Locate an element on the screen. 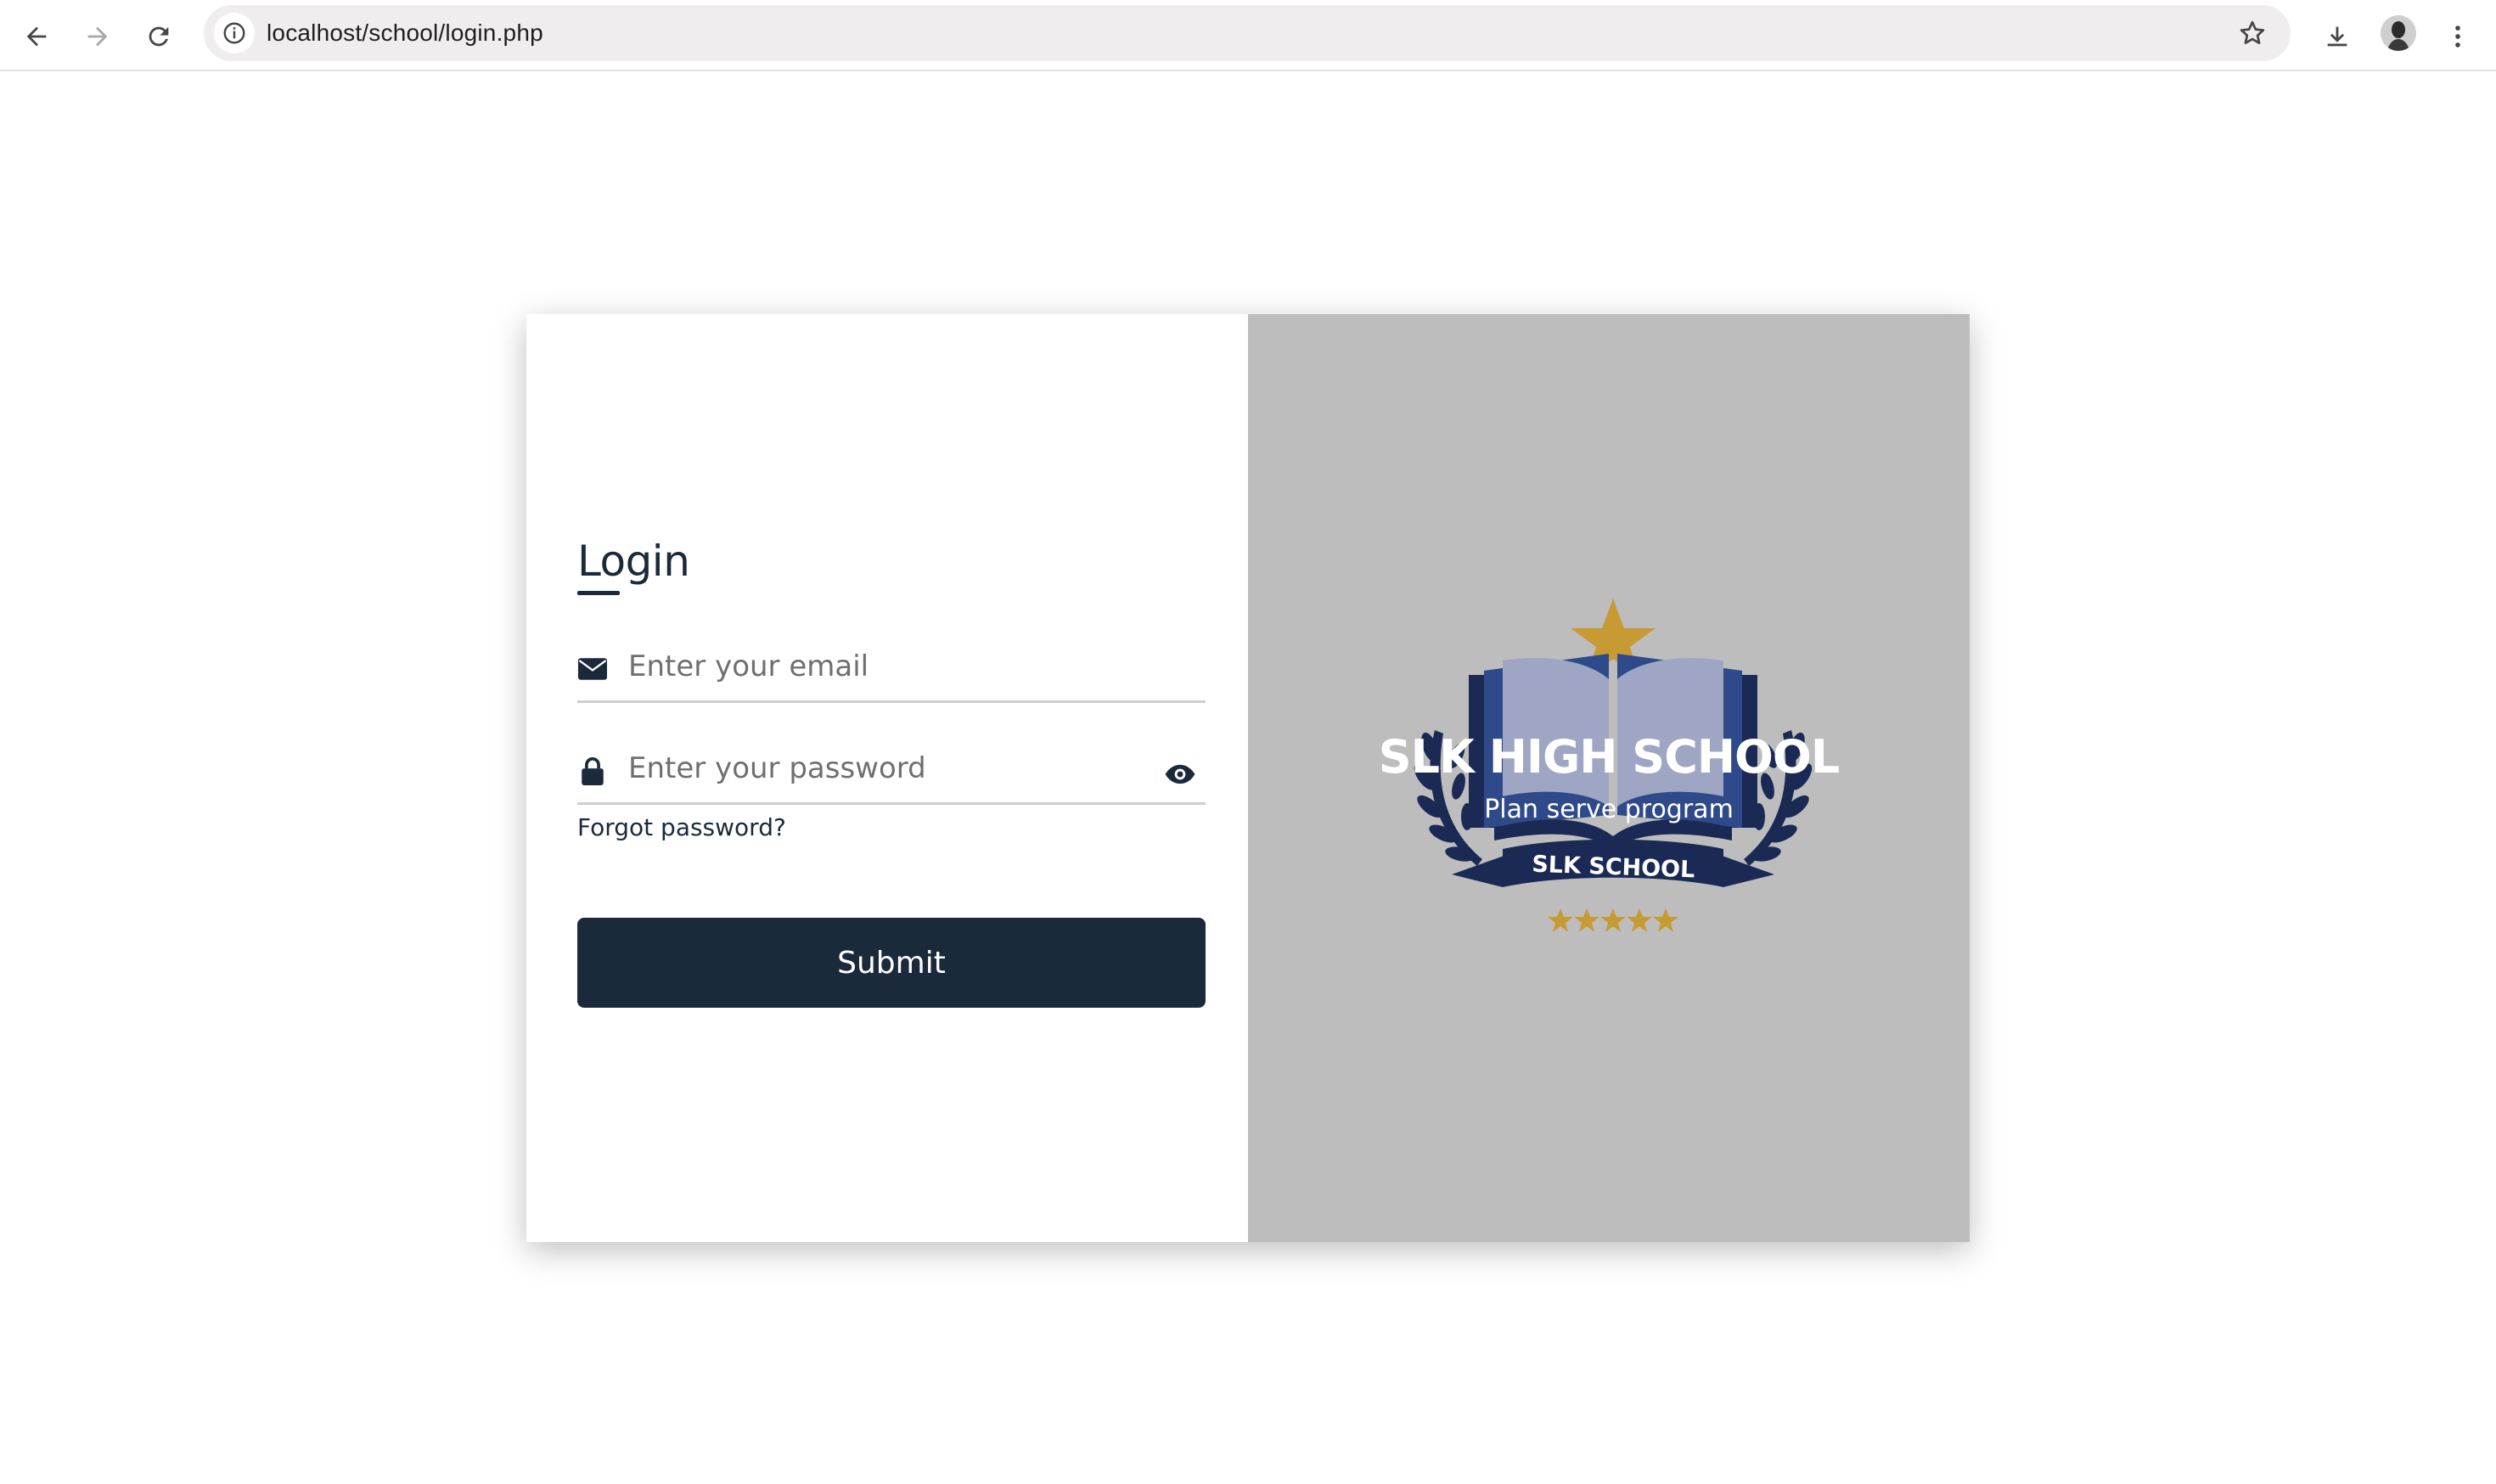  email-field is located at coordinates (892, 667).